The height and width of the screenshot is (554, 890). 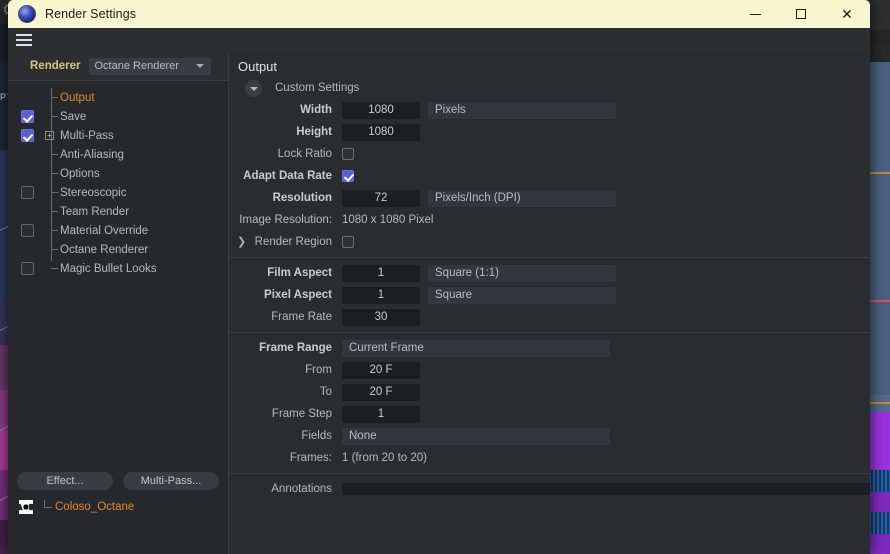 What do you see at coordinates (522, 110) in the screenshot?
I see `width-unit-dropdown: Pixels` at bounding box center [522, 110].